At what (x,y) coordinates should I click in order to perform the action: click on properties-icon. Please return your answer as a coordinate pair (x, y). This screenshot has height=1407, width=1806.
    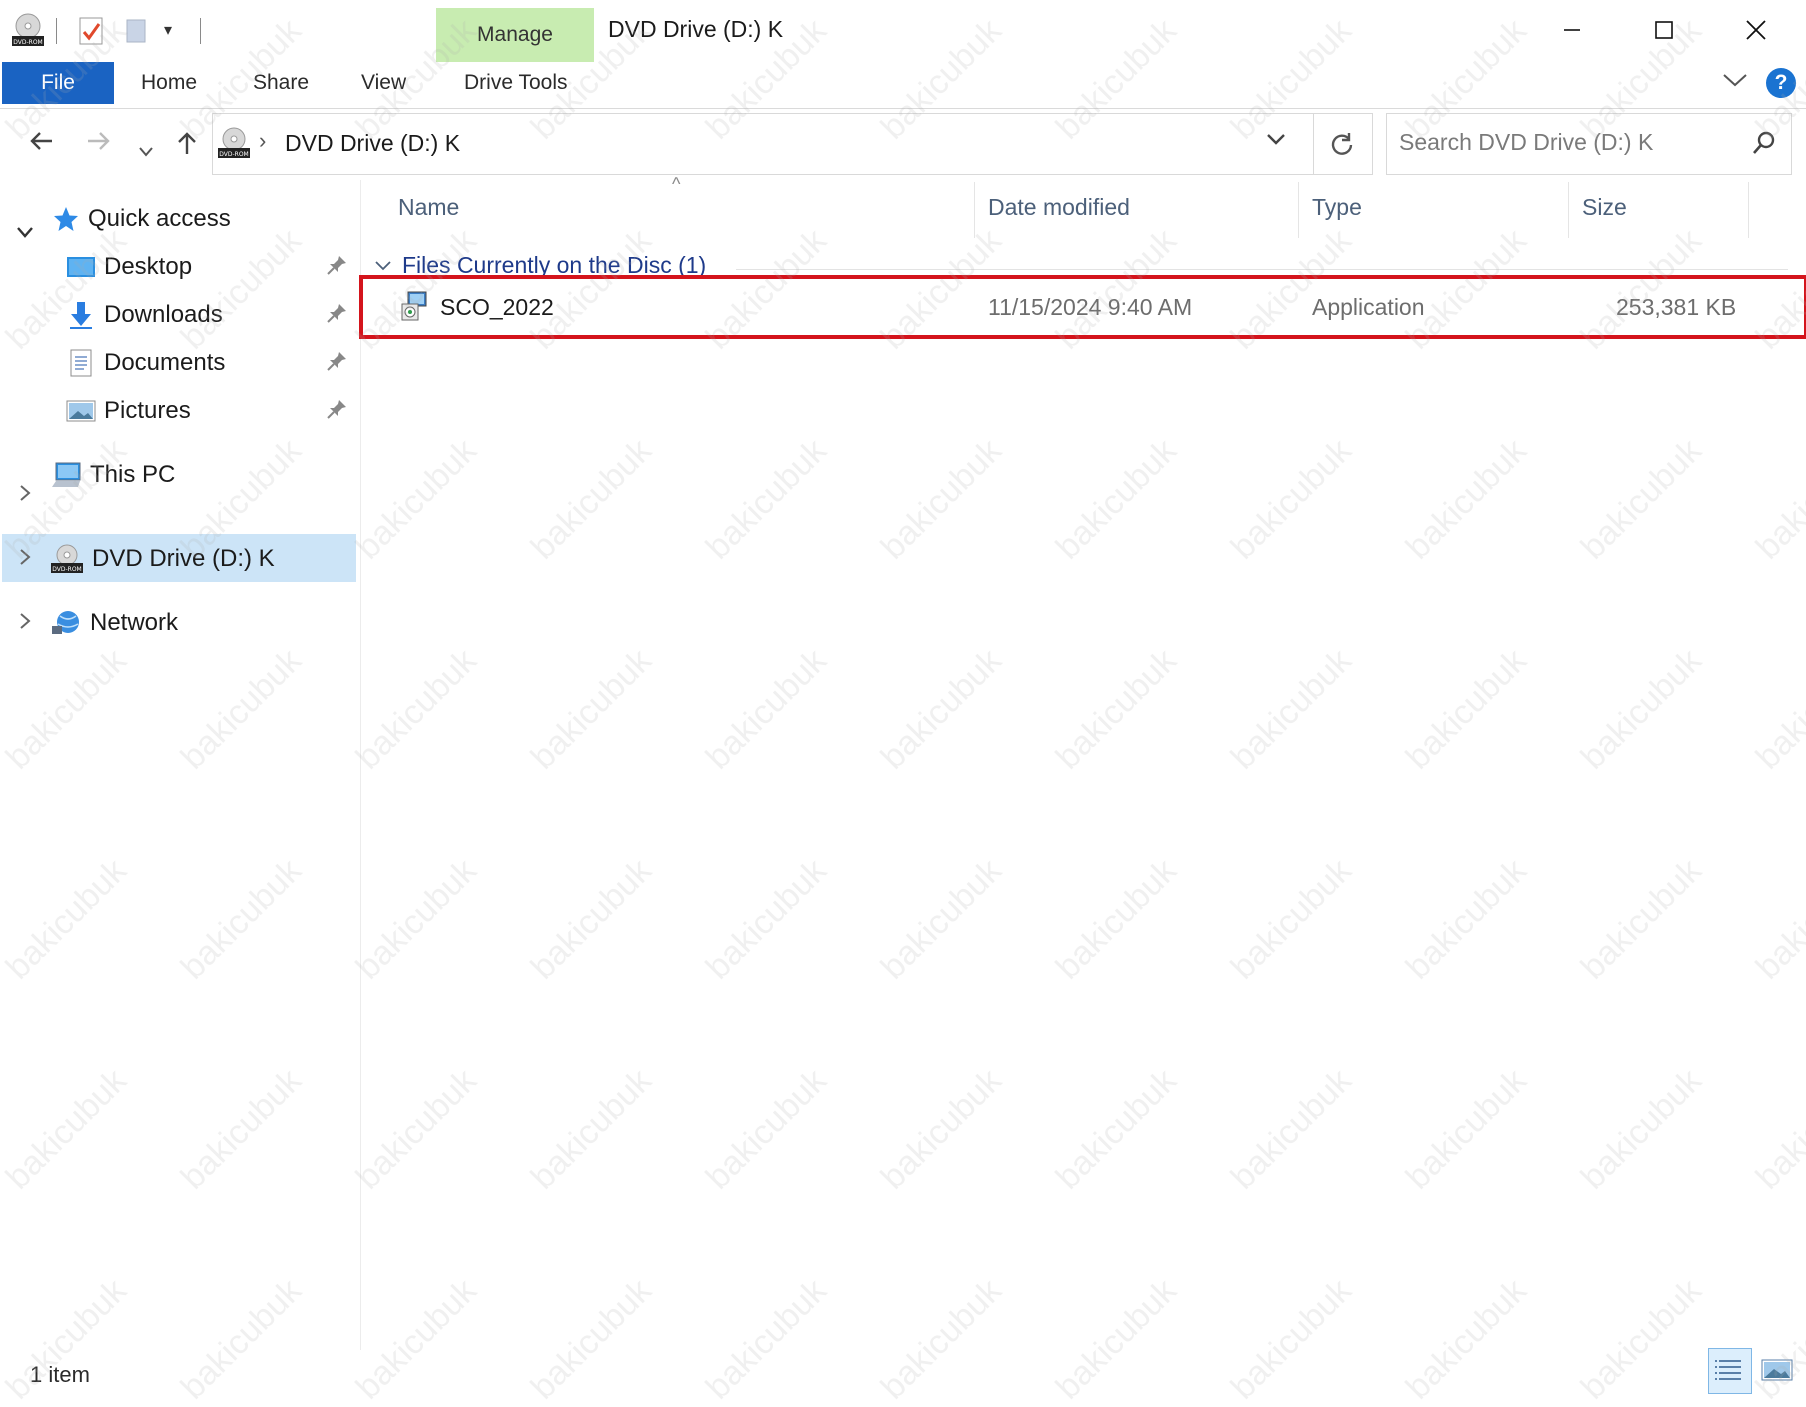
    Looking at the image, I should click on (91, 33).